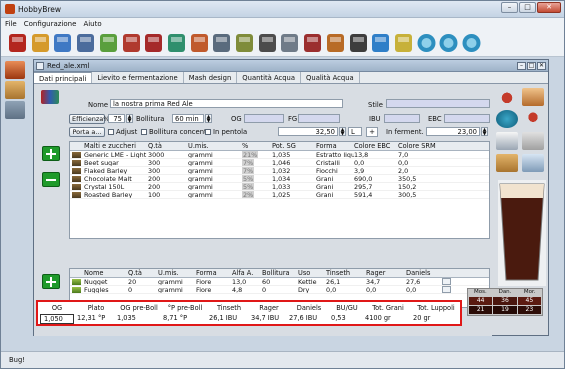 The image size is (565, 369). I want to click on close-button: ✕, so click(549, 7).